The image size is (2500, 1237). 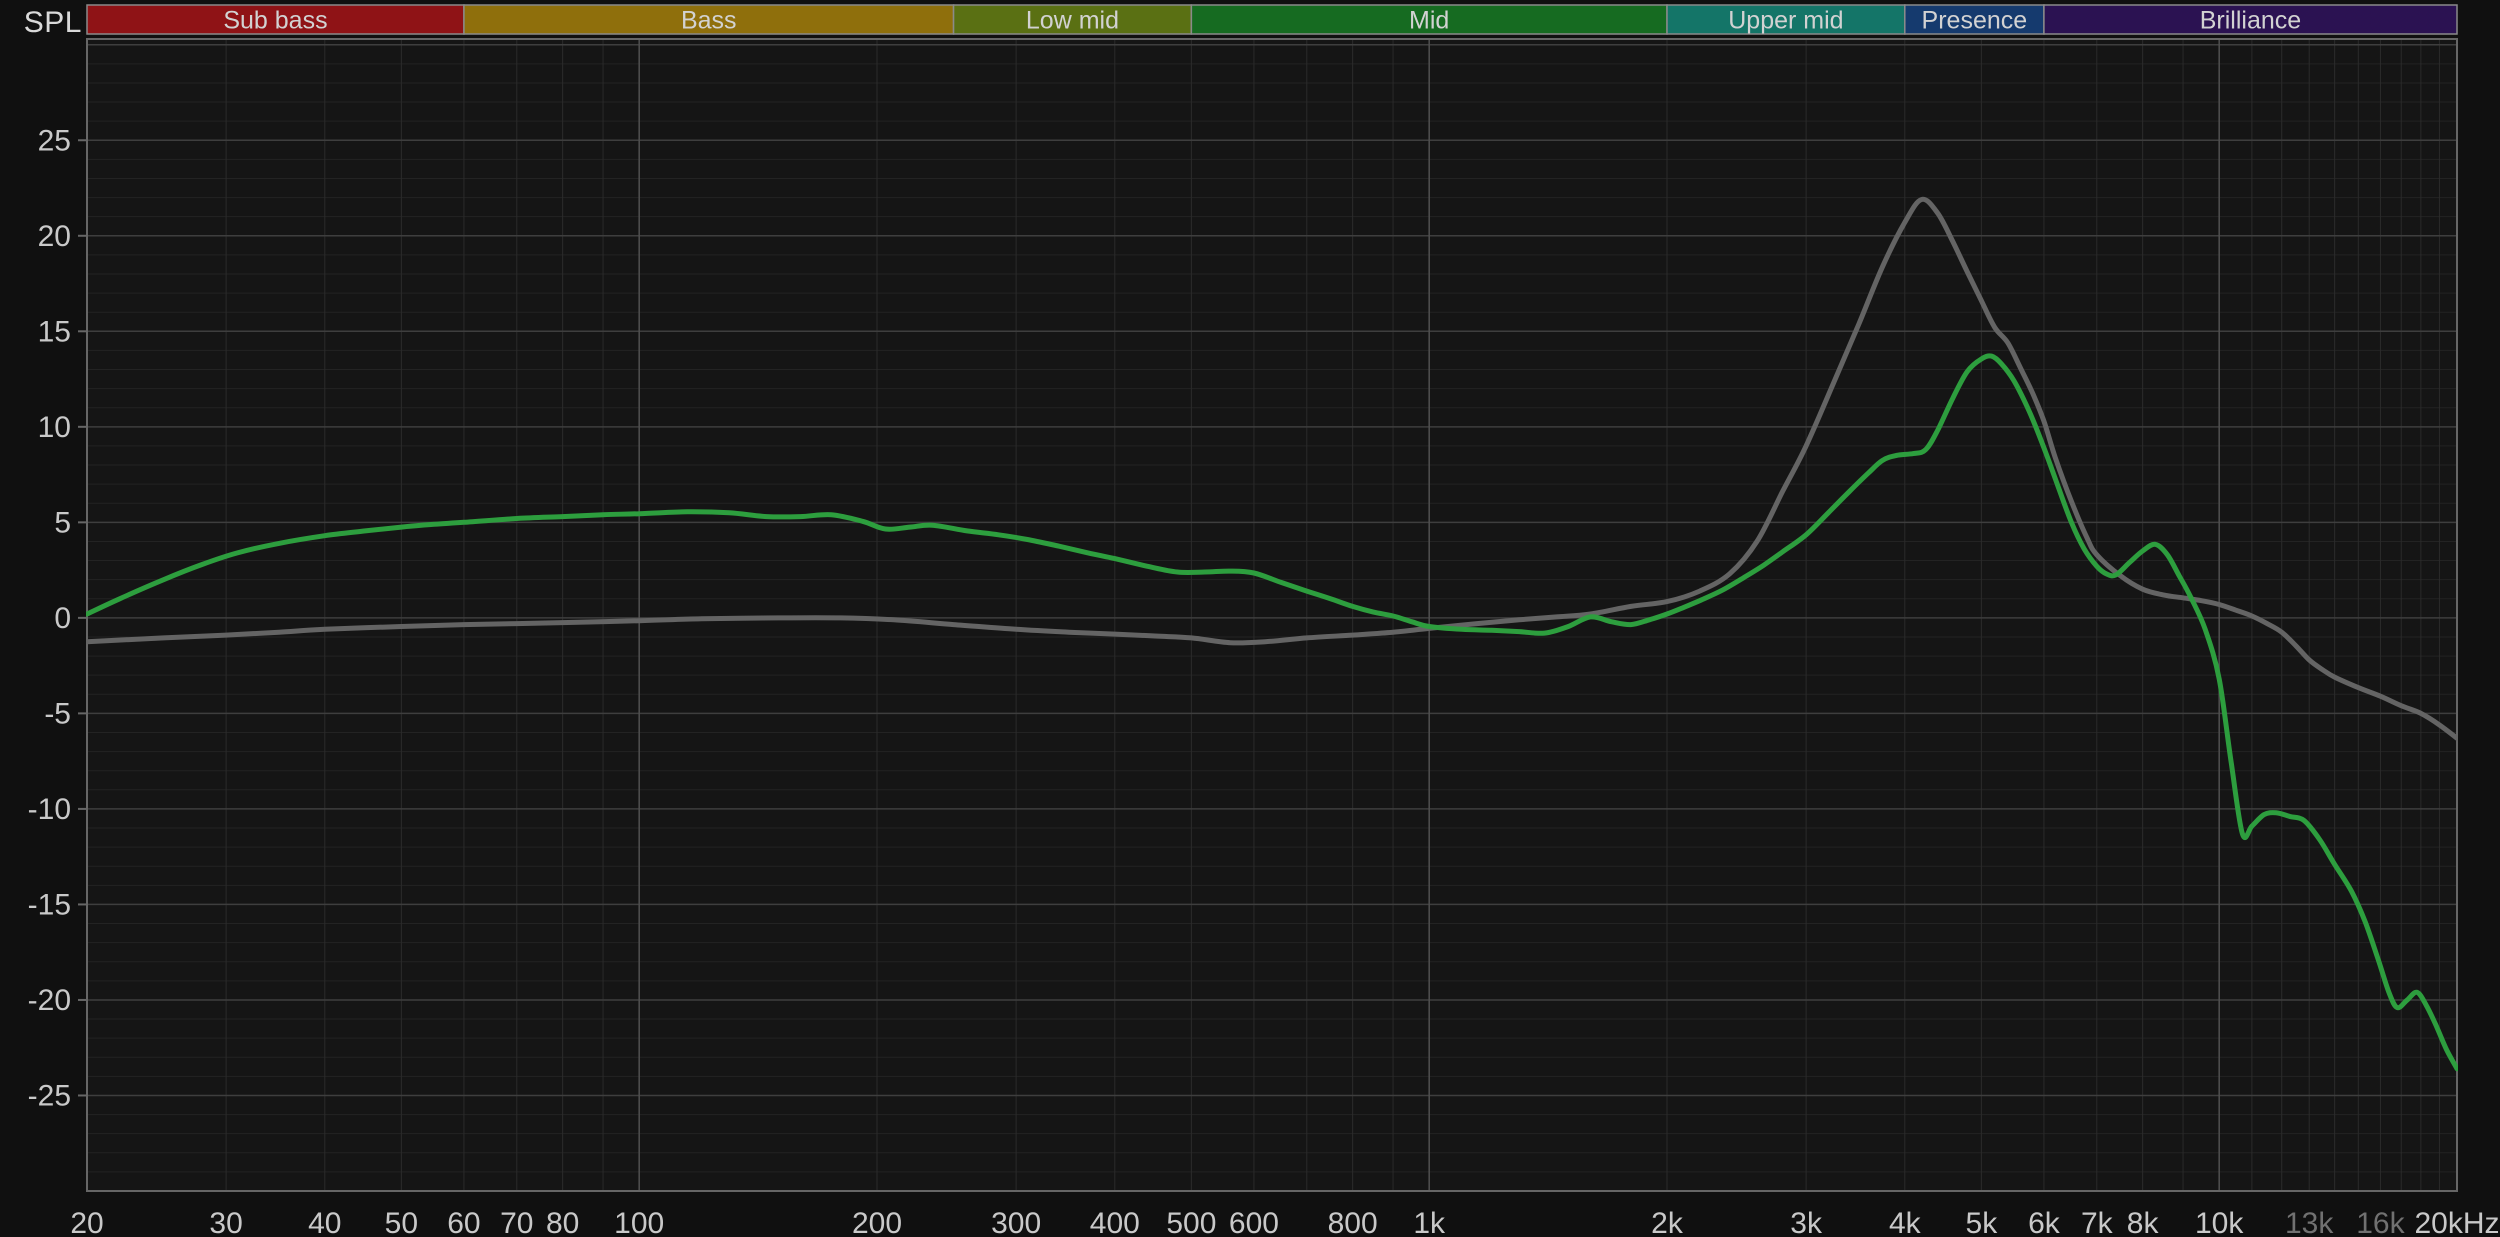 What do you see at coordinates (463, 1222) in the screenshot?
I see `x-tick-label: 60` at bounding box center [463, 1222].